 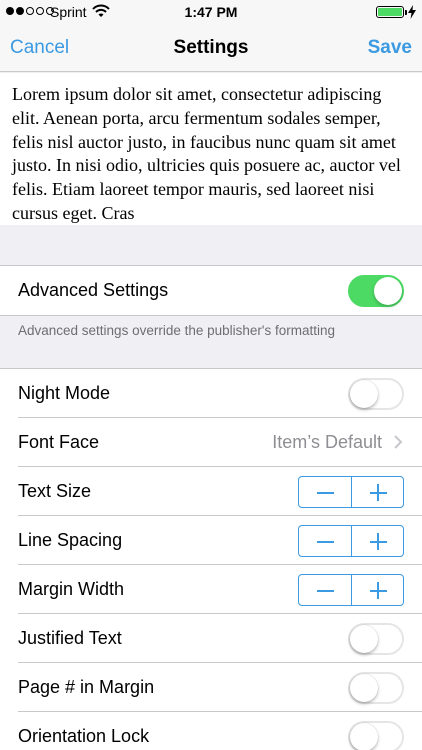 I want to click on battery-icon, so click(x=391, y=12).